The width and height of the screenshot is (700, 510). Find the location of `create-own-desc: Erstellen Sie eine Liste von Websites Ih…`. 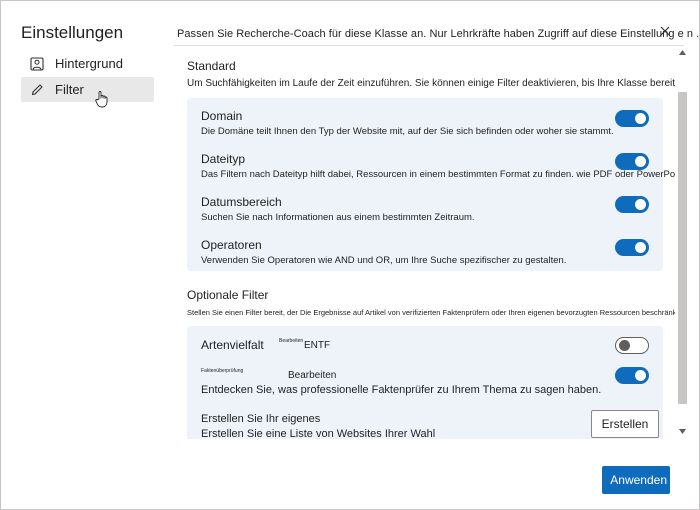

create-own-desc: Erstellen Sie eine Liste von Websites Ih… is located at coordinates (318, 433).